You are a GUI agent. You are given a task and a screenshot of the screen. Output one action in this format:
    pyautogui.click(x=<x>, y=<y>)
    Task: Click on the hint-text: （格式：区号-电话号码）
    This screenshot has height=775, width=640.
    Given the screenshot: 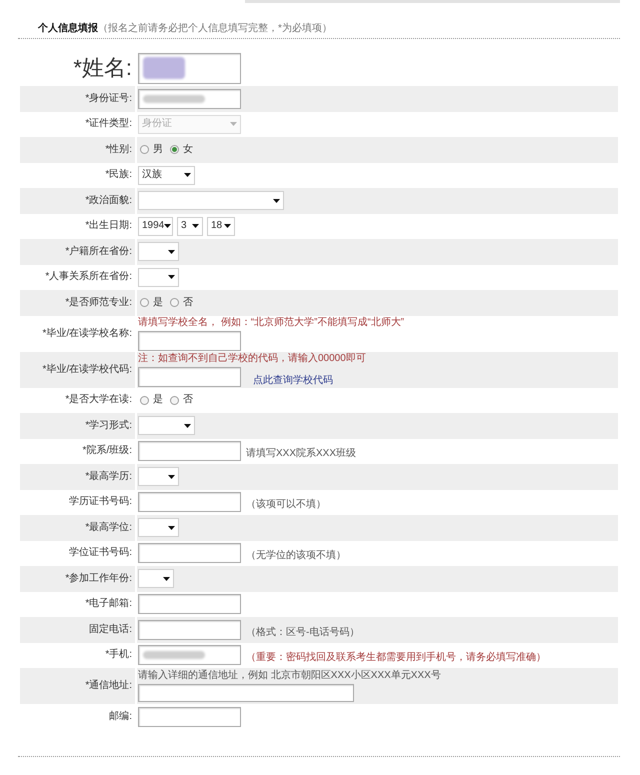 What is the action you would take?
    pyautogui.click(x=303, y=632)
    